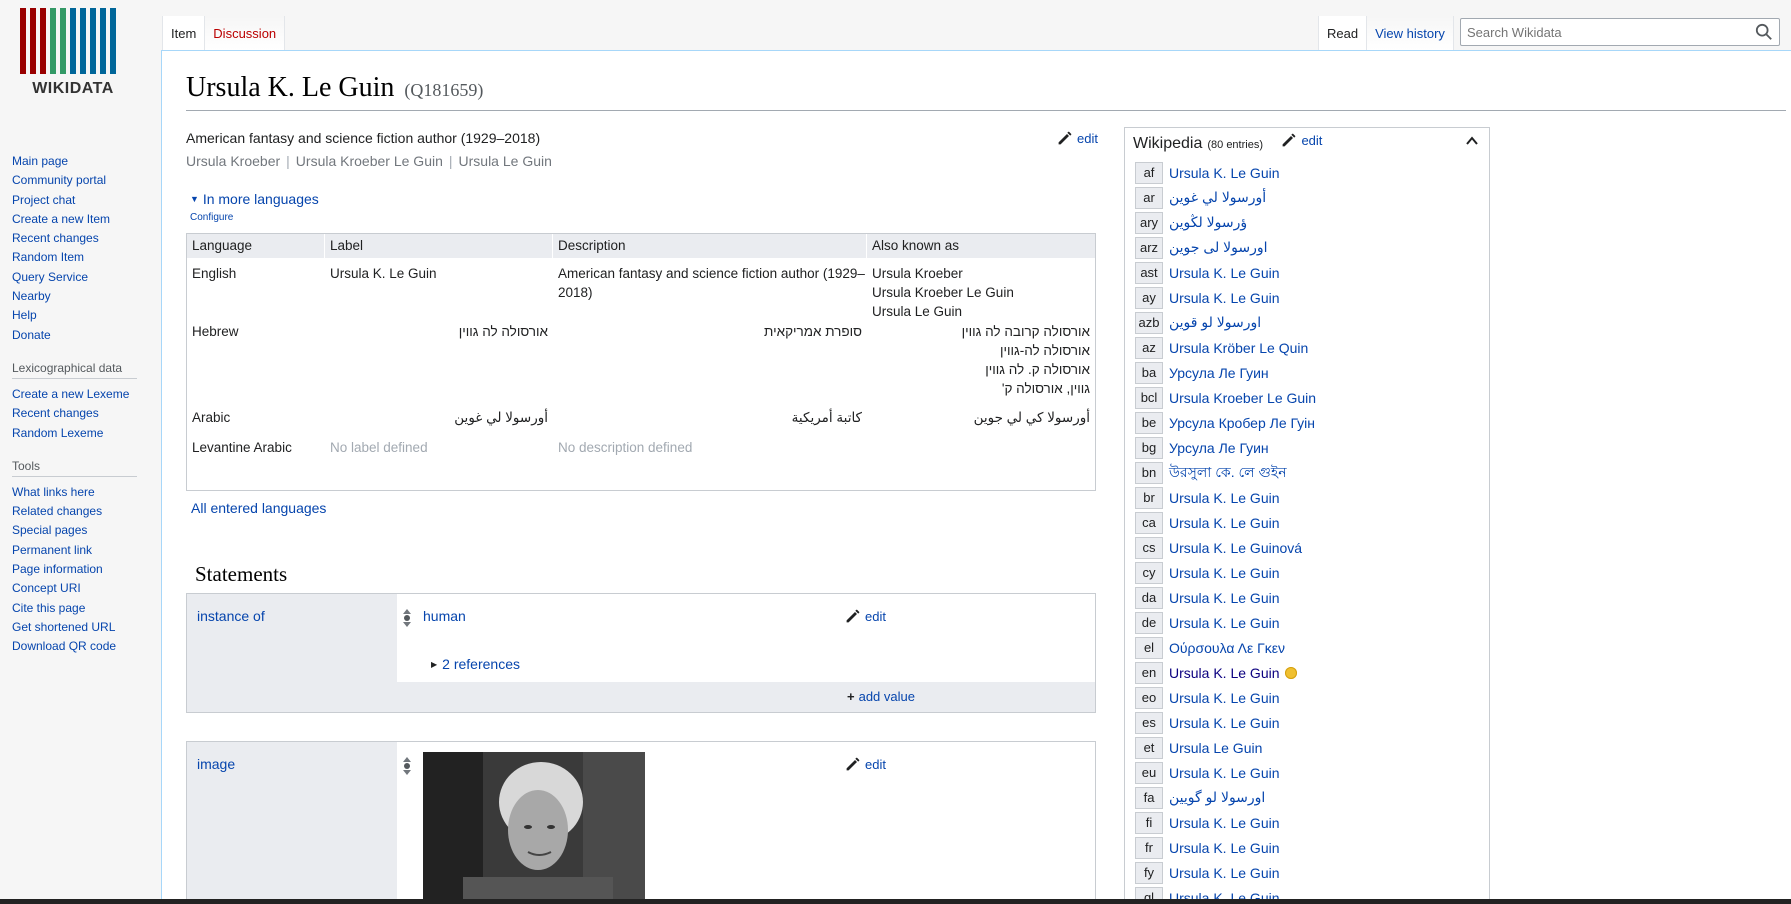 This screenshot has height=904, width=1791. What do you see at coordinates (82, 492) in the screenshot?
I see `sidebar-tool-link: What links here` at bounding box center [82, 492].